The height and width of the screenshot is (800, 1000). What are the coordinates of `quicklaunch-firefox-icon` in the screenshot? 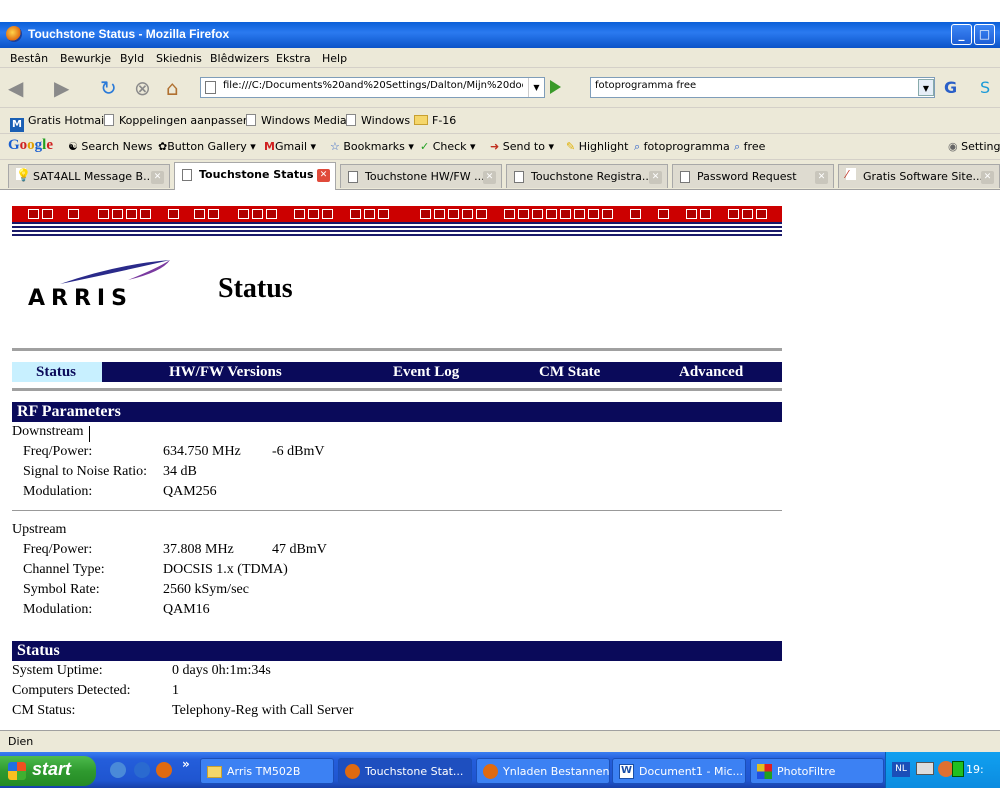 It's located at (164, 770).